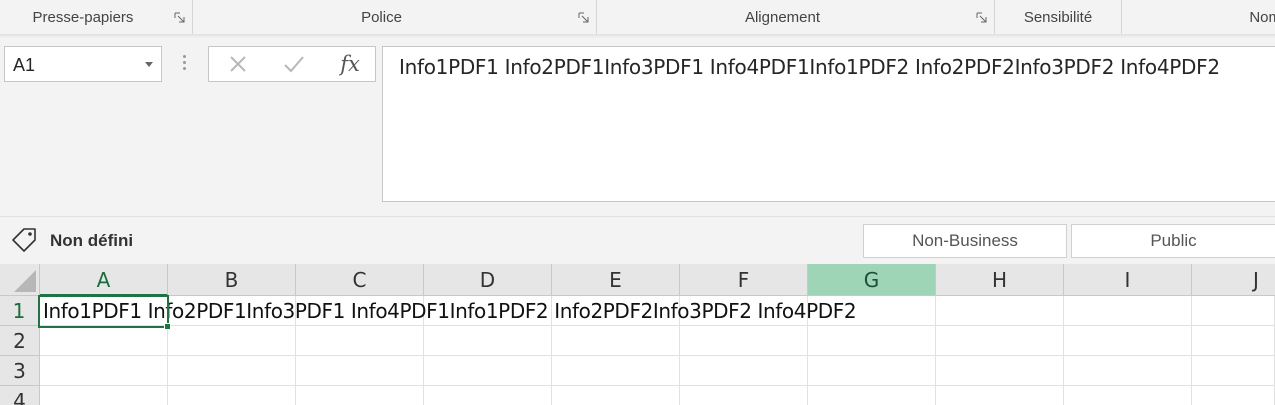 The image size is (1275, 405). What do you see at coordinates (488, 341) in the screenshot?
I see `grid-cell-d2` at bounding box center [488, 341].